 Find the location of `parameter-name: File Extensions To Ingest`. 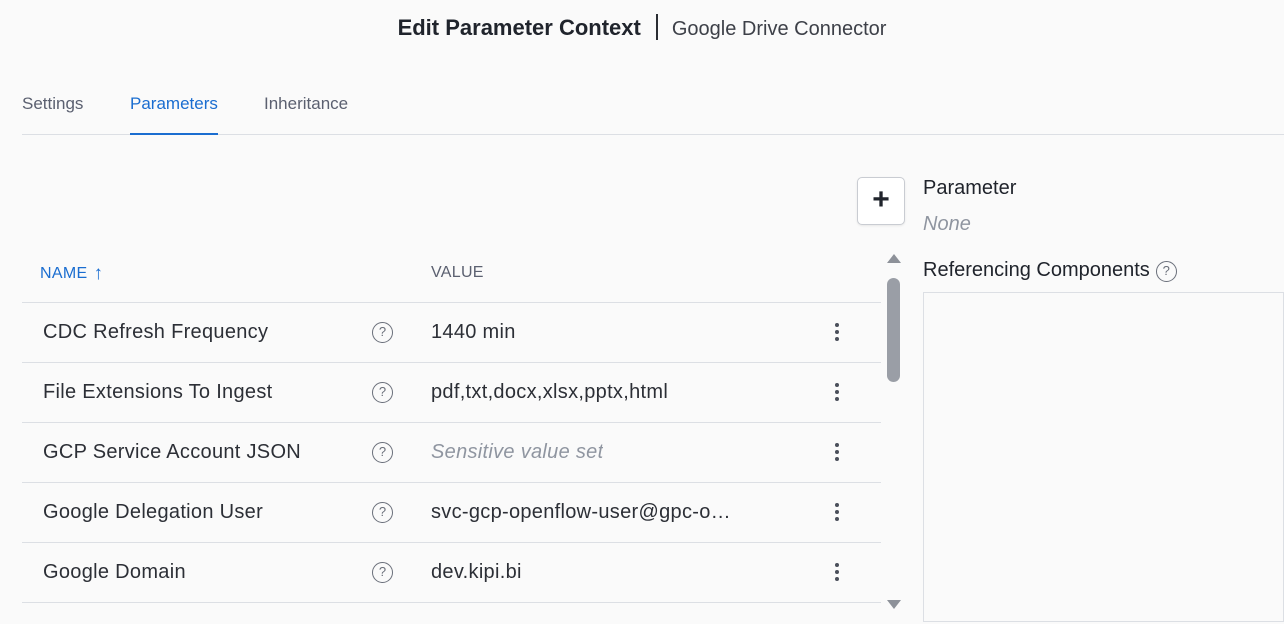

parameter-name: File Extensions To Ingest is located at coordinates (158, 392).